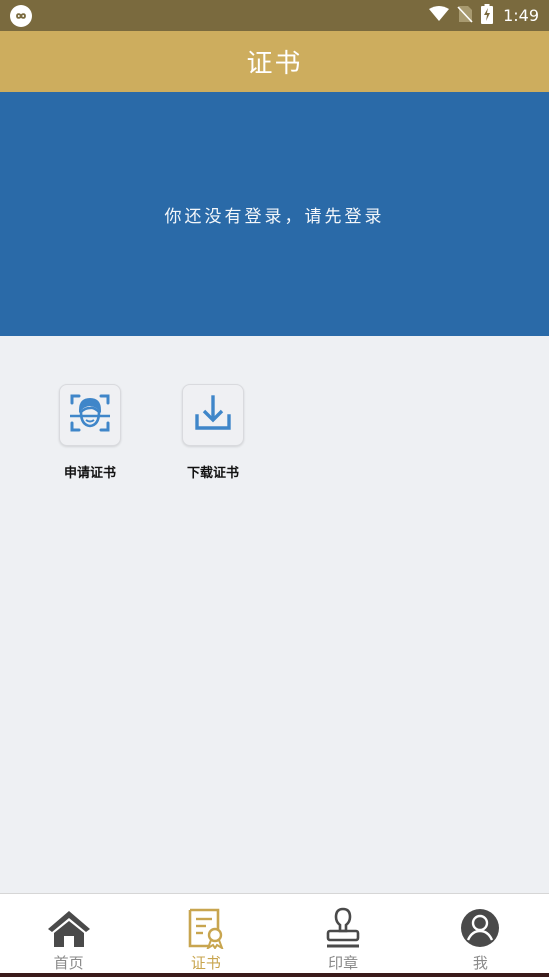 The height and width of the screenshot is (977, 549). What do you see at coordinates (439, 15) in the screenshot?
I see `wifi-icon` at bounding box center [439, 15].